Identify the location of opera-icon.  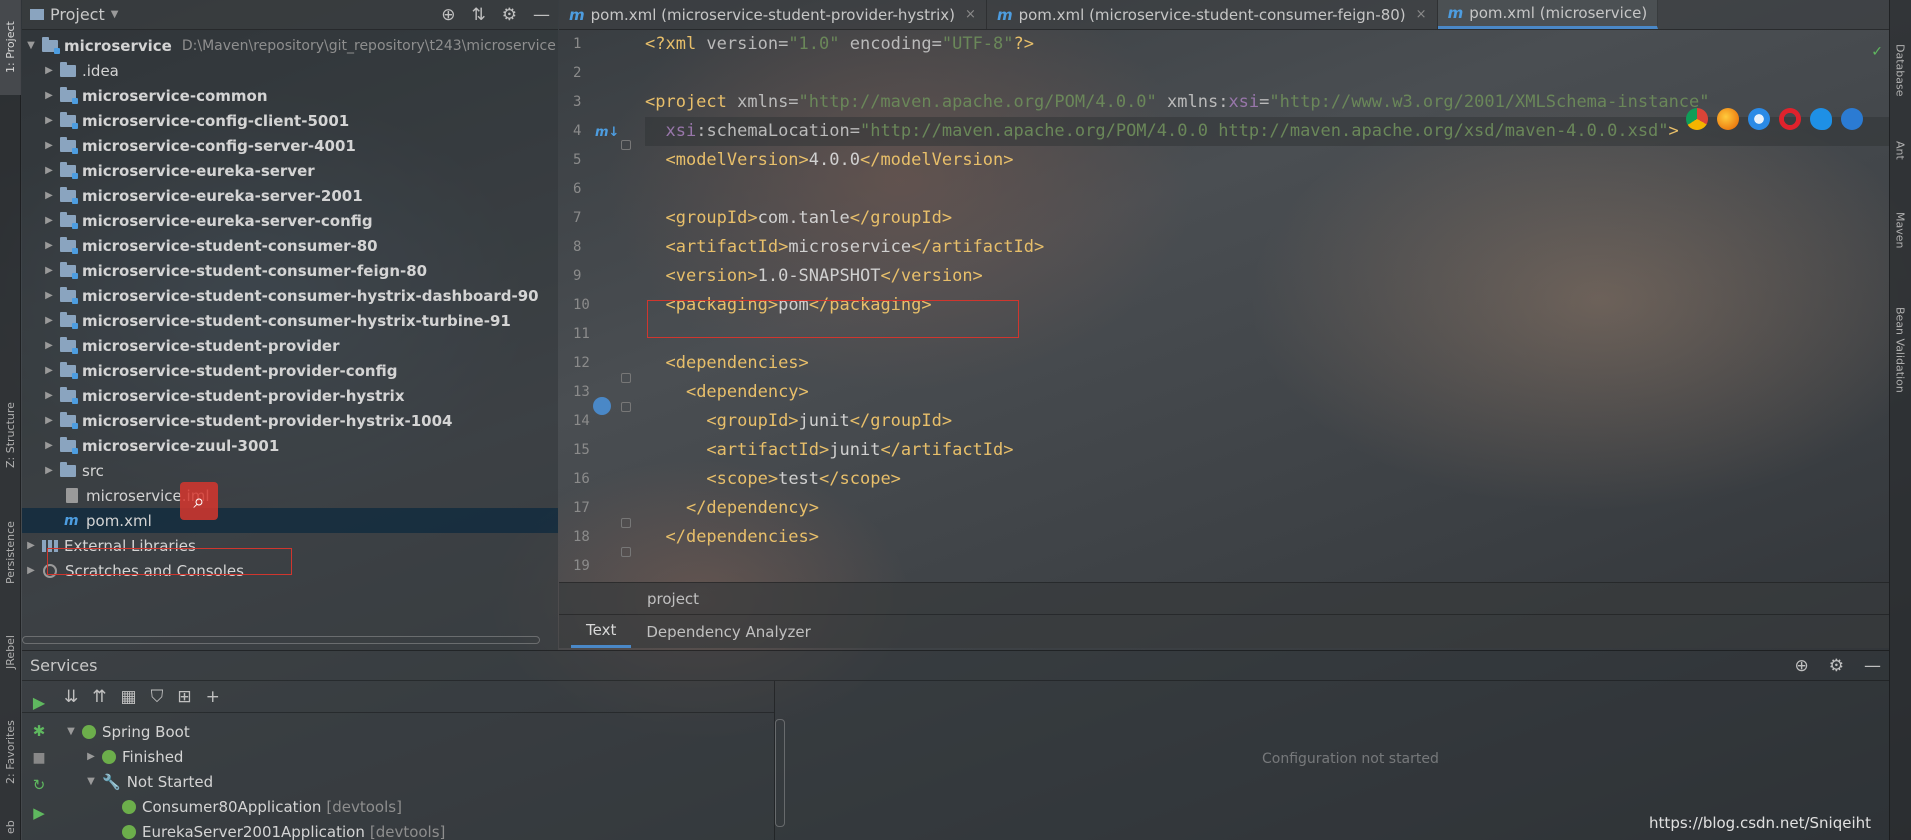
(1790, 119).